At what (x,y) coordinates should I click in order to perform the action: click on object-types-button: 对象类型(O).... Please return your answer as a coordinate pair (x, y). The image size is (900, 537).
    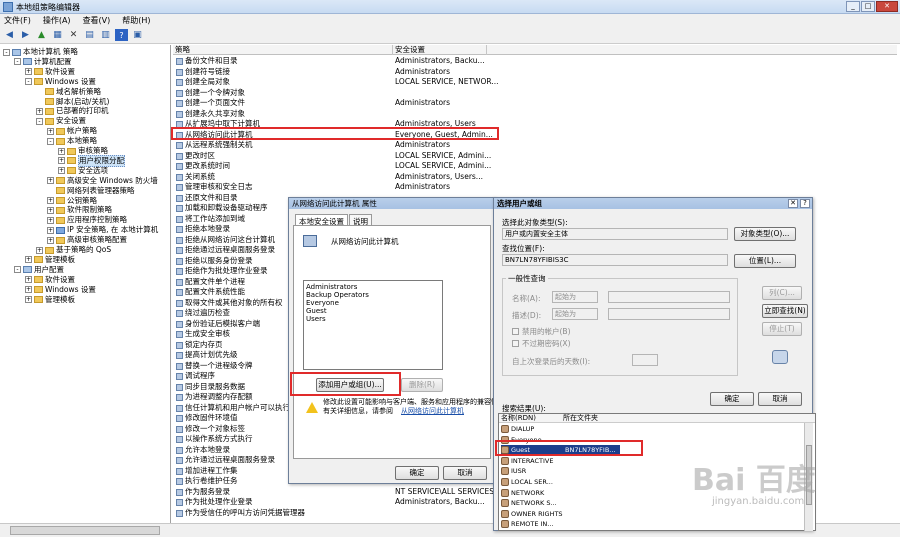
    Looking at the image, I should click on (765, 234).